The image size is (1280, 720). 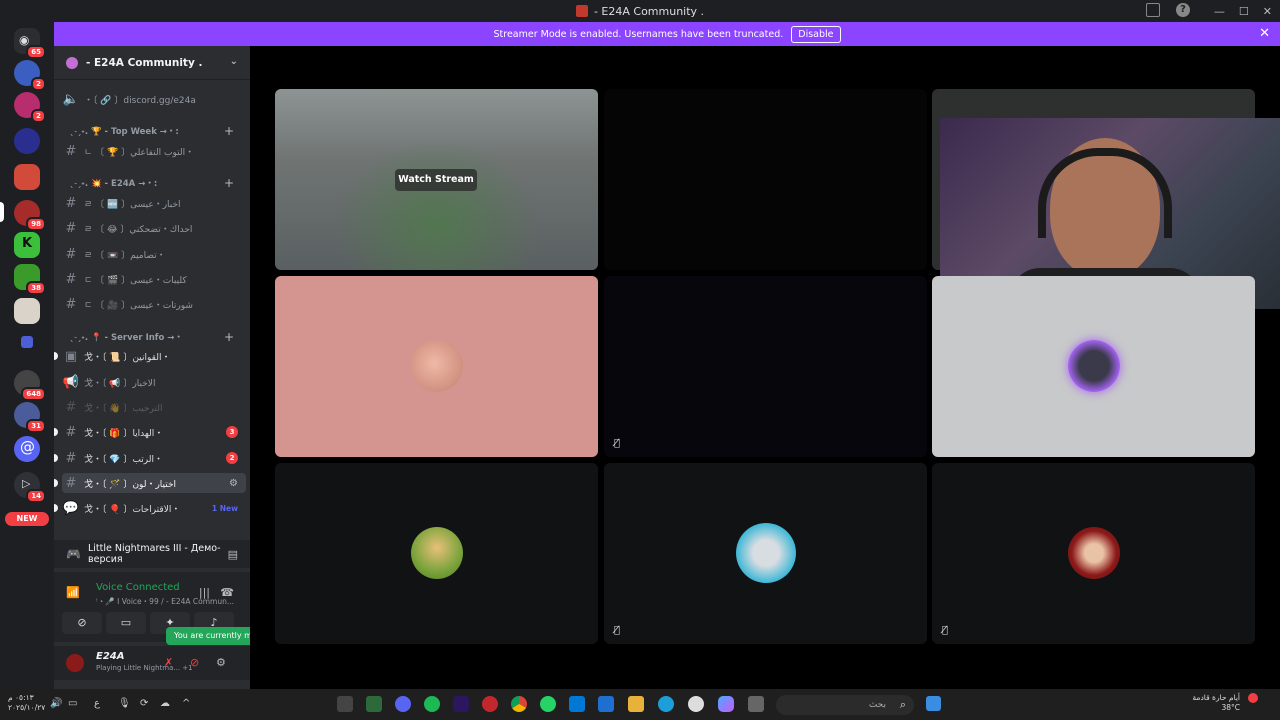 I want to click on server-header: - E24A Community . ⌄, so click(x=152, y=63).